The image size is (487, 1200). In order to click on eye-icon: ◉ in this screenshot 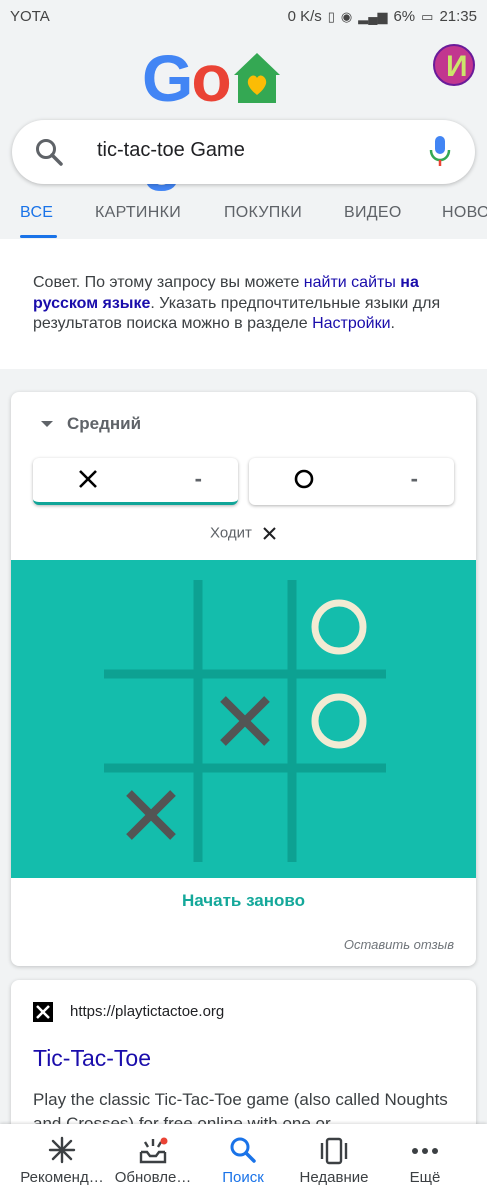, I will do `click(346, 16)`.